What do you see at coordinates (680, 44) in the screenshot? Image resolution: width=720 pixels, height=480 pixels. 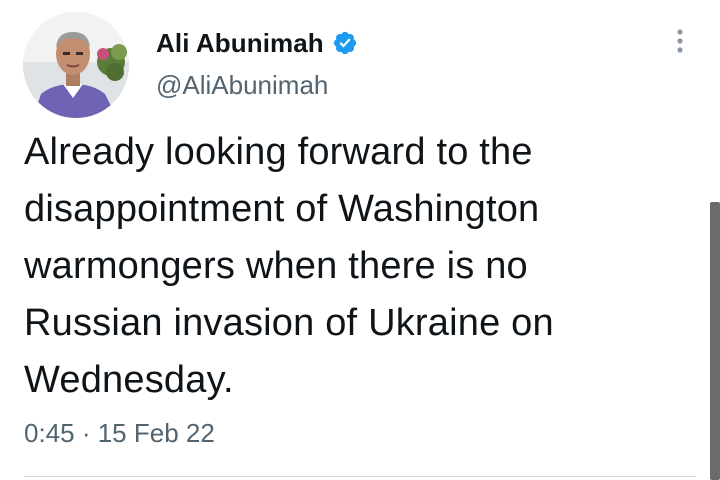 I see `more-options-icon` at bounding box center [680, 44].